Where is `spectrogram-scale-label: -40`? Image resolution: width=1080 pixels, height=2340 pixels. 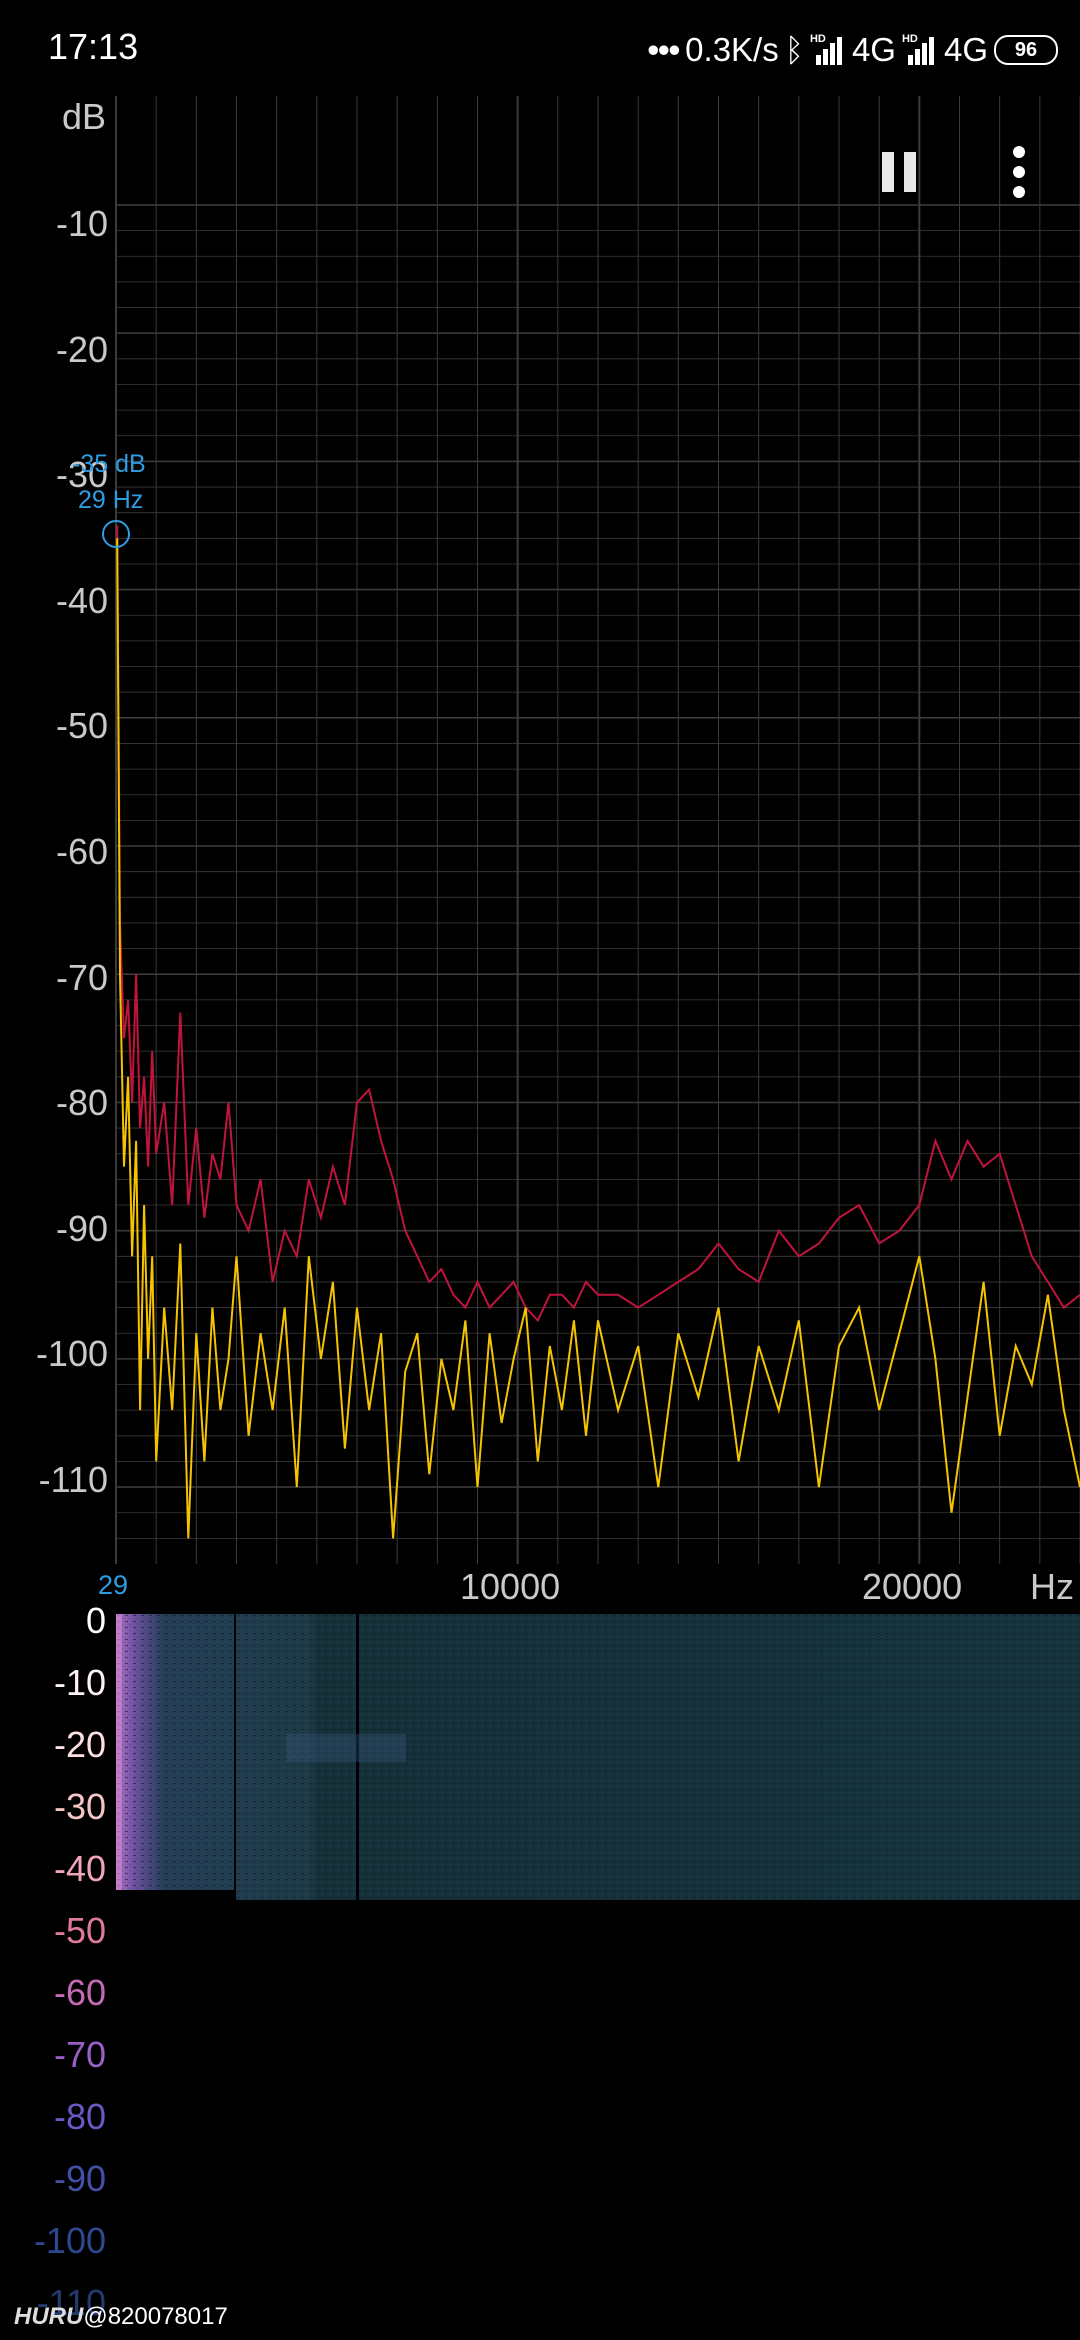 spectrogram-scale-label: -40 is located at coordinates (79, 1868).